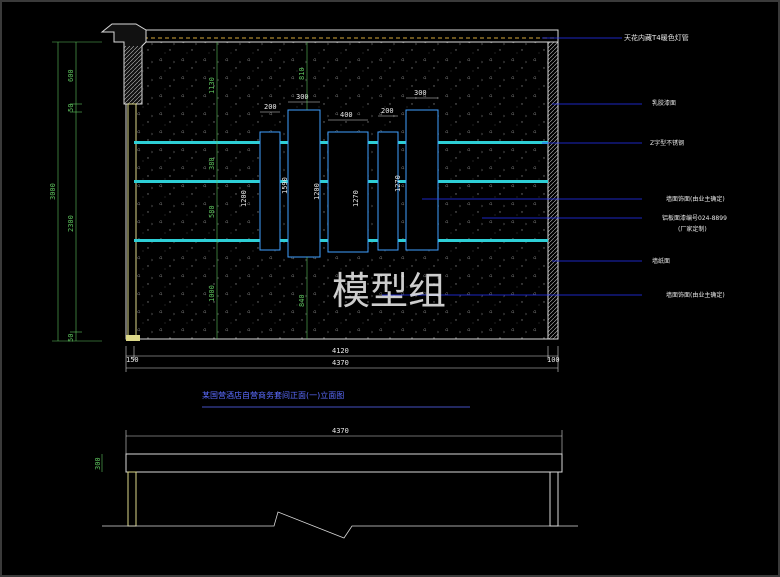 The width and height of the screenshot is (780, 577). What do you see at coordinates (420, 93) in the screenshot?
I see `panel-5-width: 300` at bounding box center [420, 93].